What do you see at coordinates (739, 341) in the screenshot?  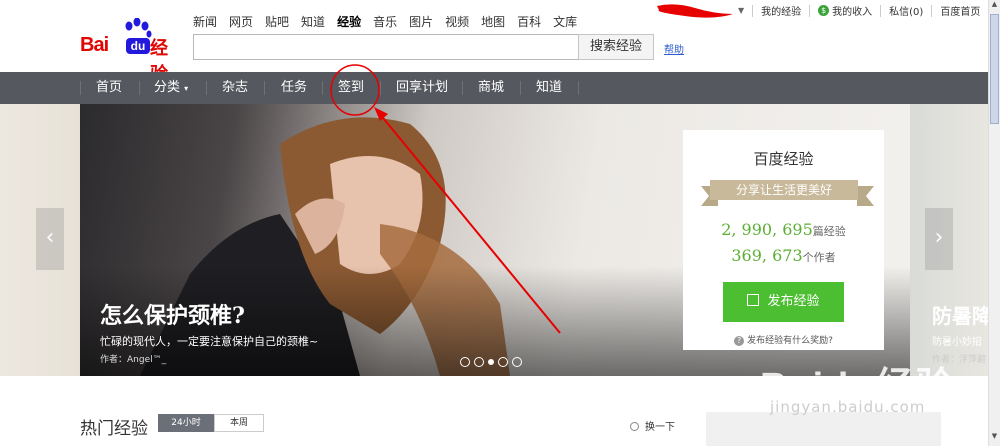 I see `question-icon: ?` at bounding box center [739, 341].